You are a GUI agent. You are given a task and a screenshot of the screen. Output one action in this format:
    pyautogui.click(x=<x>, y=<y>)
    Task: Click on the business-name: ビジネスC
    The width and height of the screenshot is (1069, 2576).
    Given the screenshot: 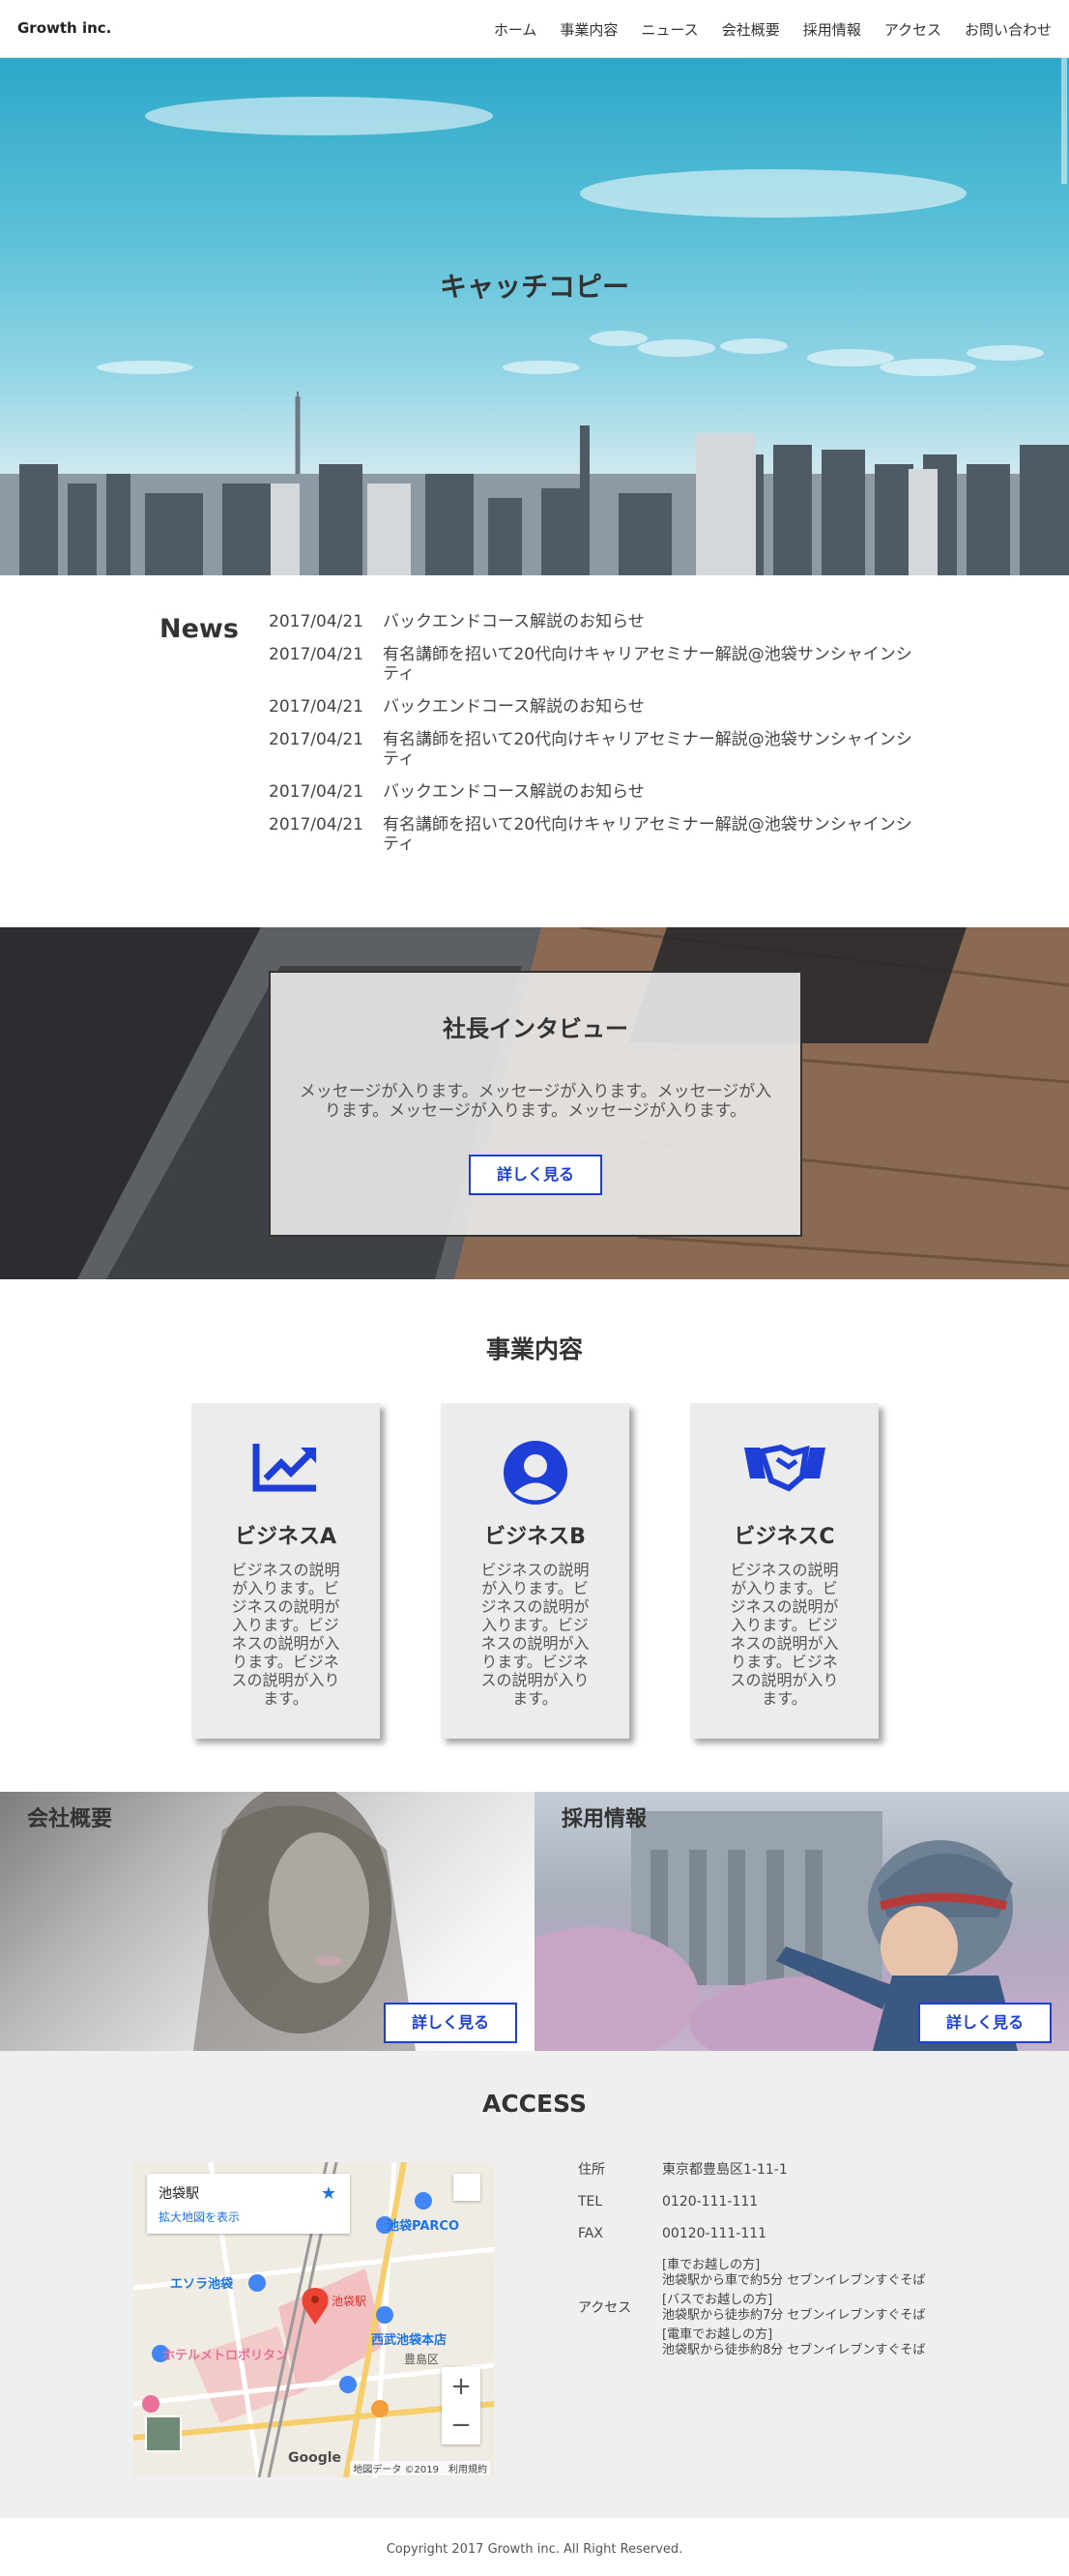 What is the action you would take?
    pyautogui.click(x=784, y=1537)
    